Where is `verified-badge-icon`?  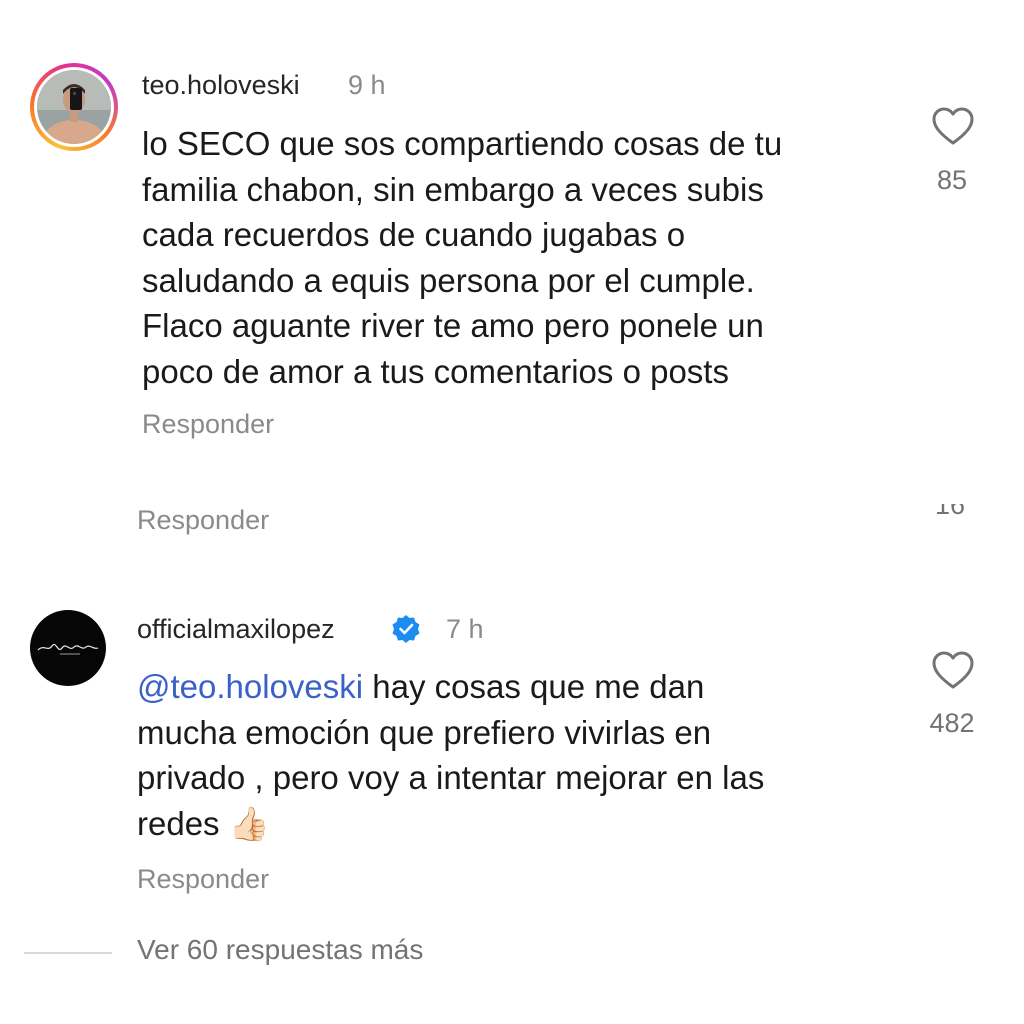
verified-badge-icon is located at coordinates (406, 629).